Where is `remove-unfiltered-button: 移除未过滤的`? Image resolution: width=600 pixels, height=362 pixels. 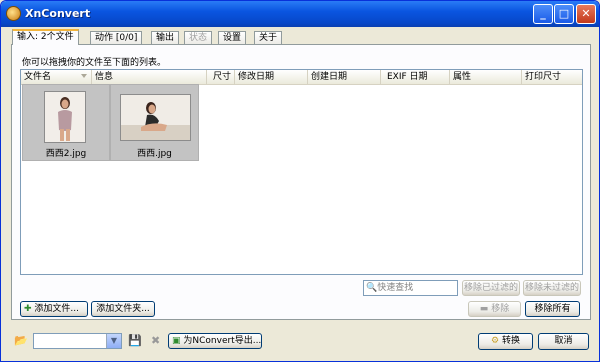
remove-unfiltered-button: 移除未过滤的 is located at coordinates (552, 288).